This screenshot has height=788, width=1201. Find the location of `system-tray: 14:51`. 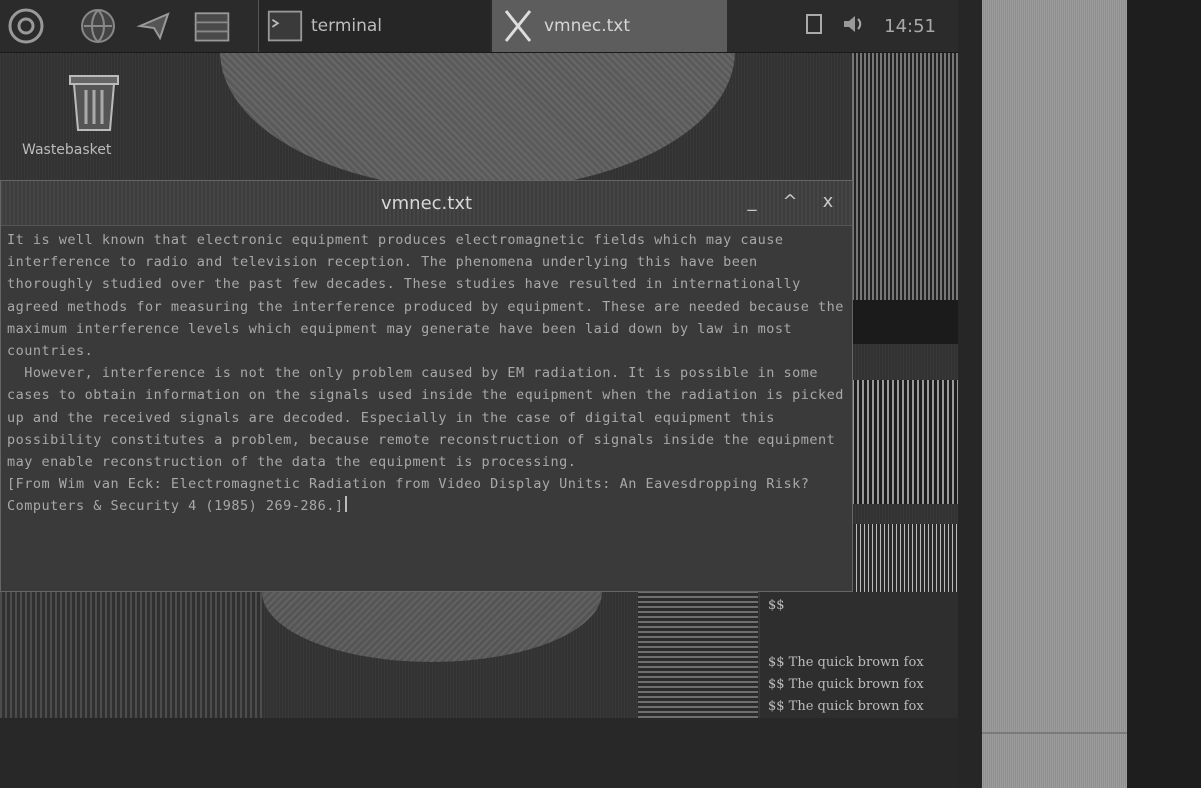

system-tray: 14:51 is located at coordinates (842, 26).